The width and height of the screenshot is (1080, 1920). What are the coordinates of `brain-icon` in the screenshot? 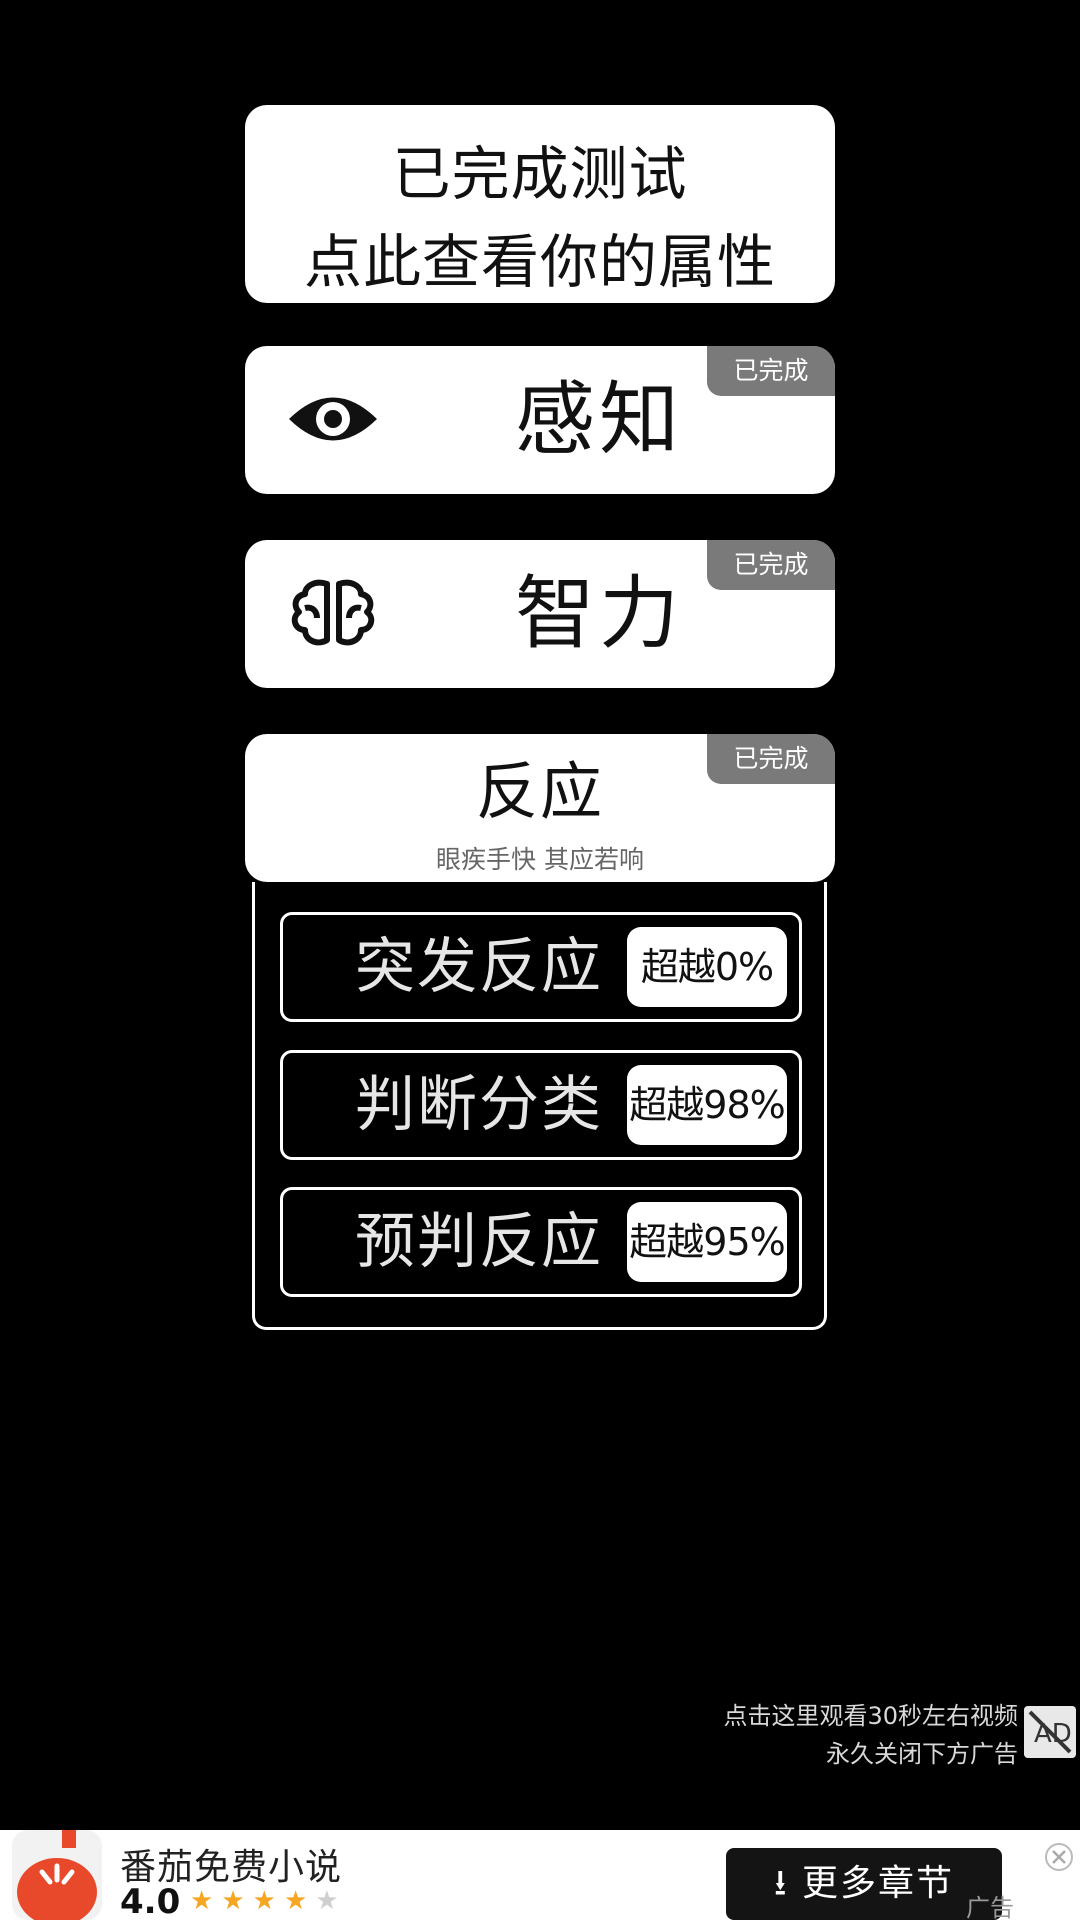 It's located at (333, 612).